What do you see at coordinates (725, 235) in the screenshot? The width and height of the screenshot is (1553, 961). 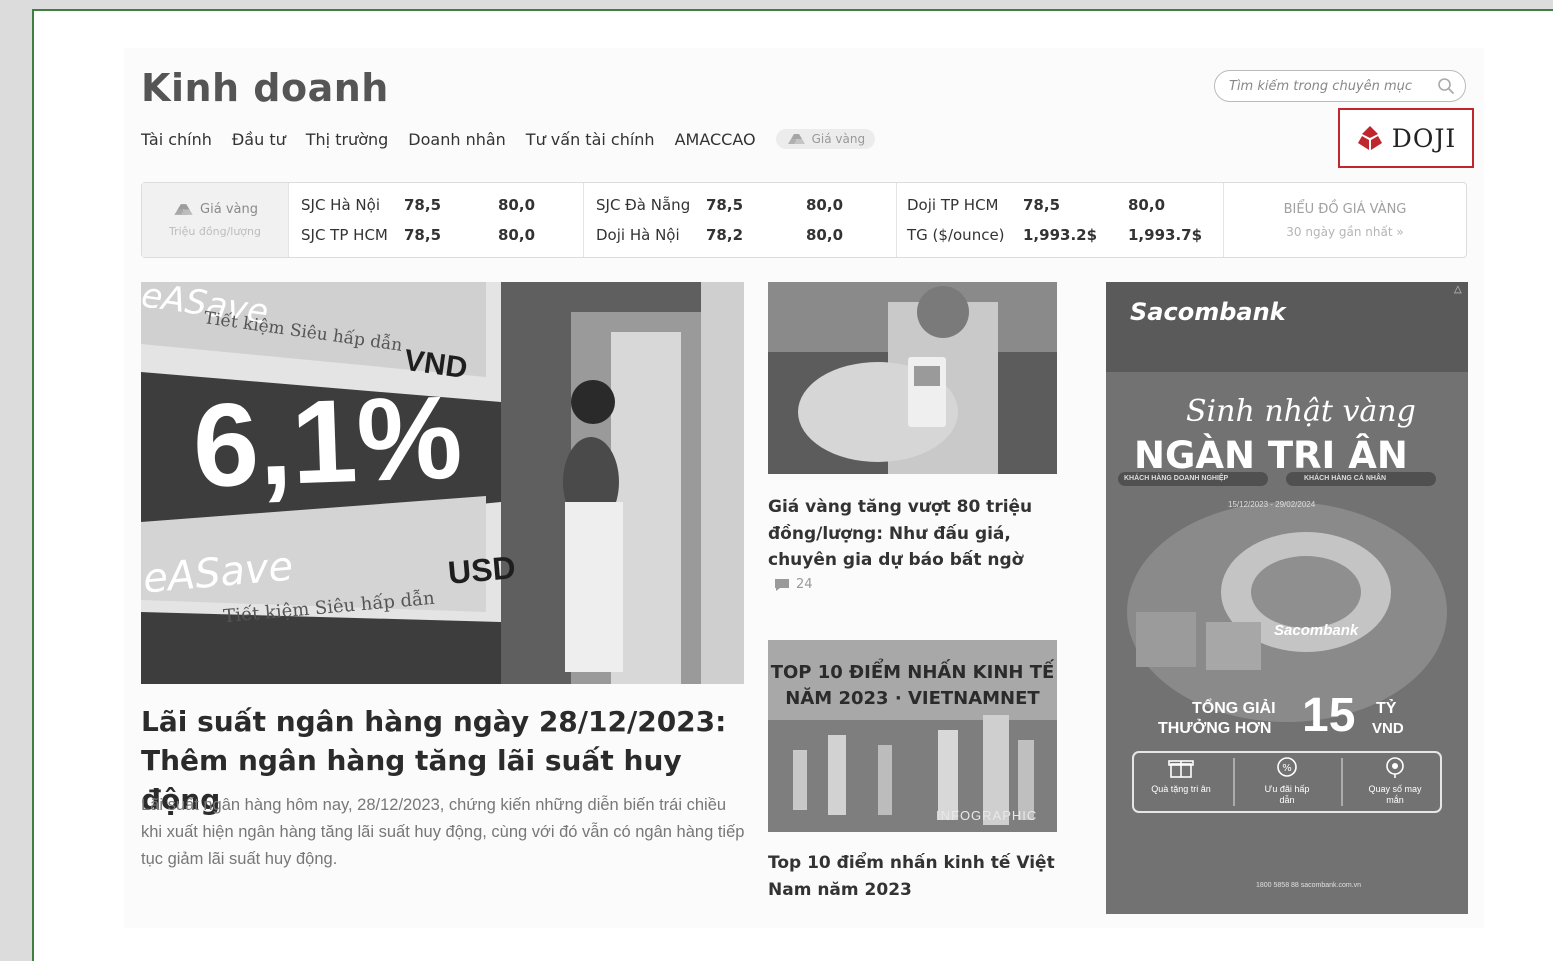 I see `ticker-buy: 78,2` at bounding box center [725, 235].